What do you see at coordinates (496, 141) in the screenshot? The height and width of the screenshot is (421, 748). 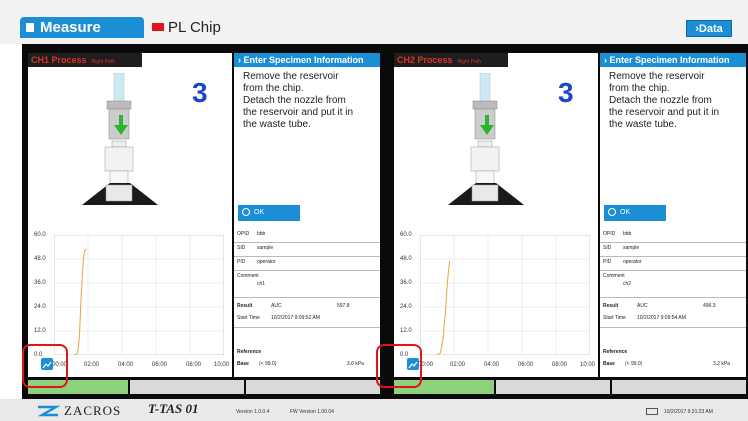 I see `process-pane: CH2 Process Right Path 3` at bounding box center [496, 141].